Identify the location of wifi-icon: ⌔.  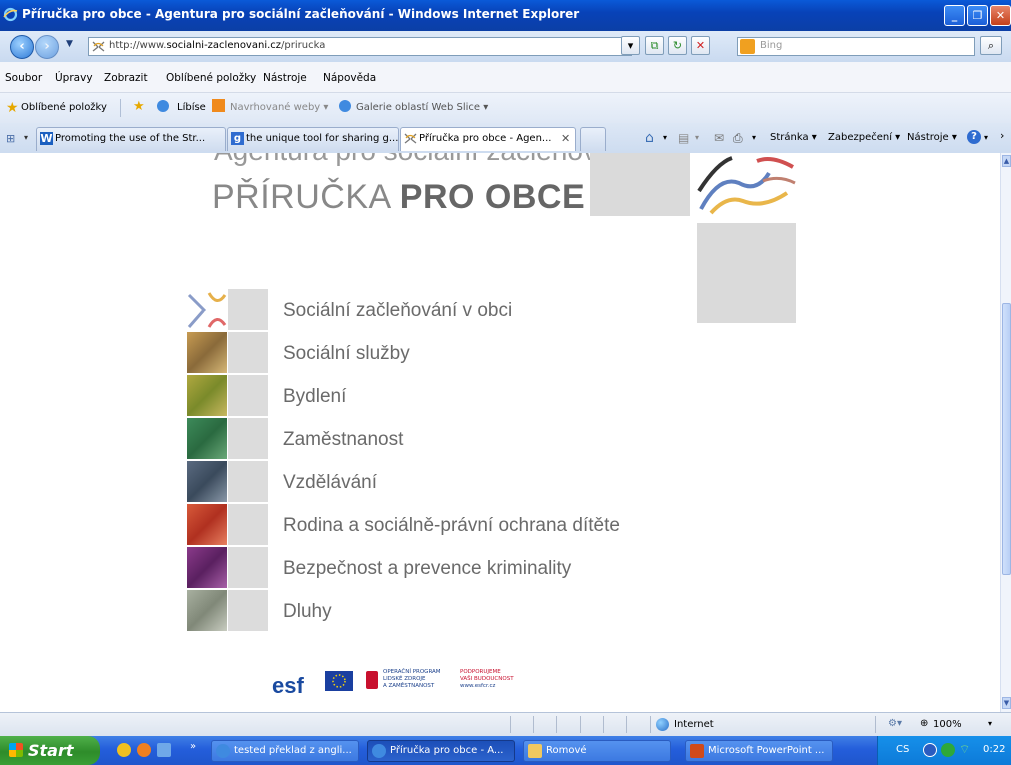
(964, 749).